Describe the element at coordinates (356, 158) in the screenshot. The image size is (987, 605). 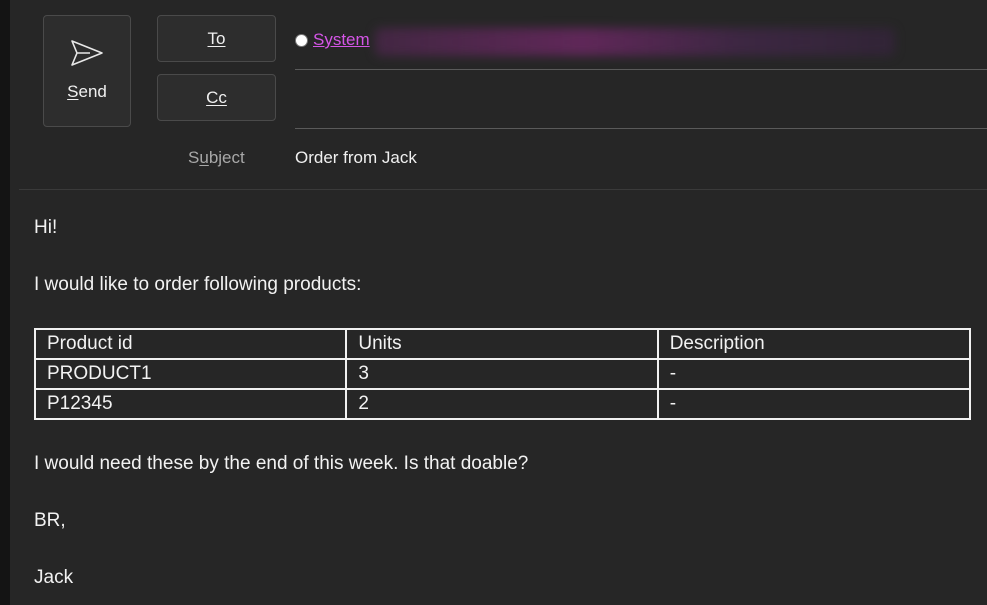
I see `subject-input: Order from Jack` at that location.